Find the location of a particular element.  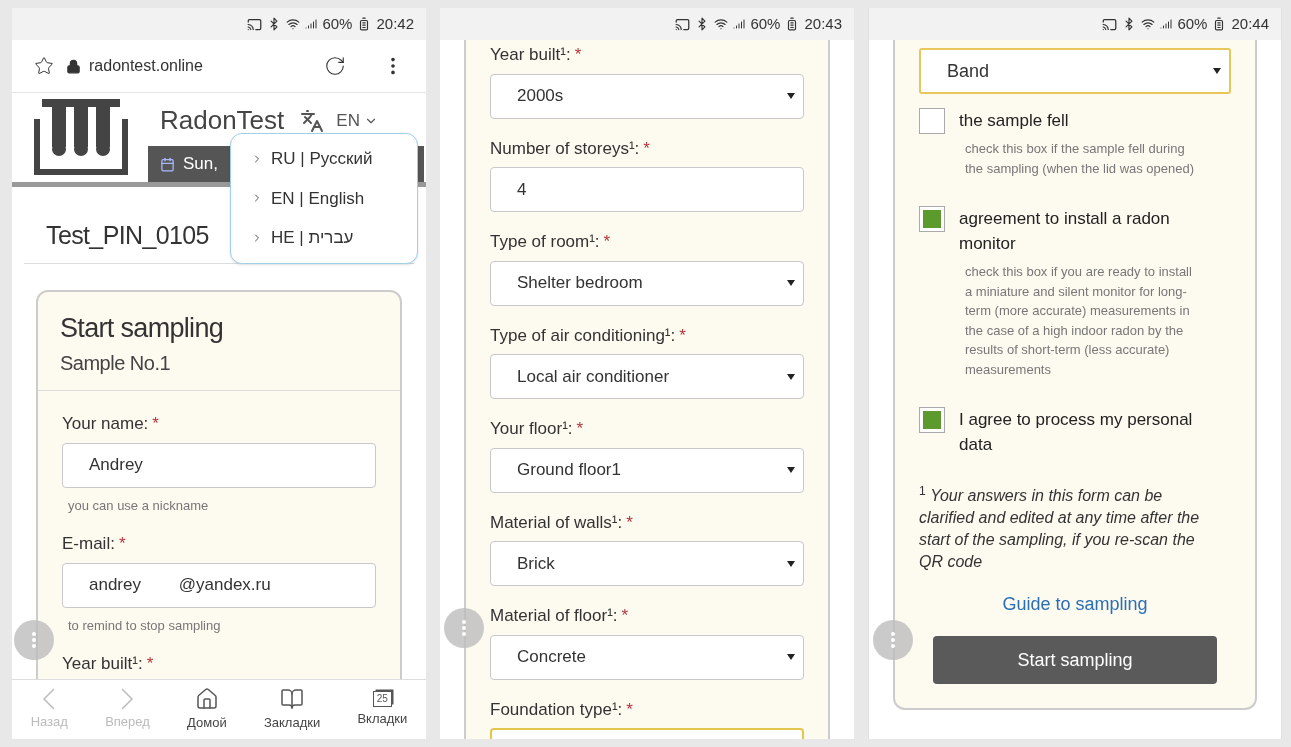

brand-name: RadonTest is located at coordinates (222, 120).